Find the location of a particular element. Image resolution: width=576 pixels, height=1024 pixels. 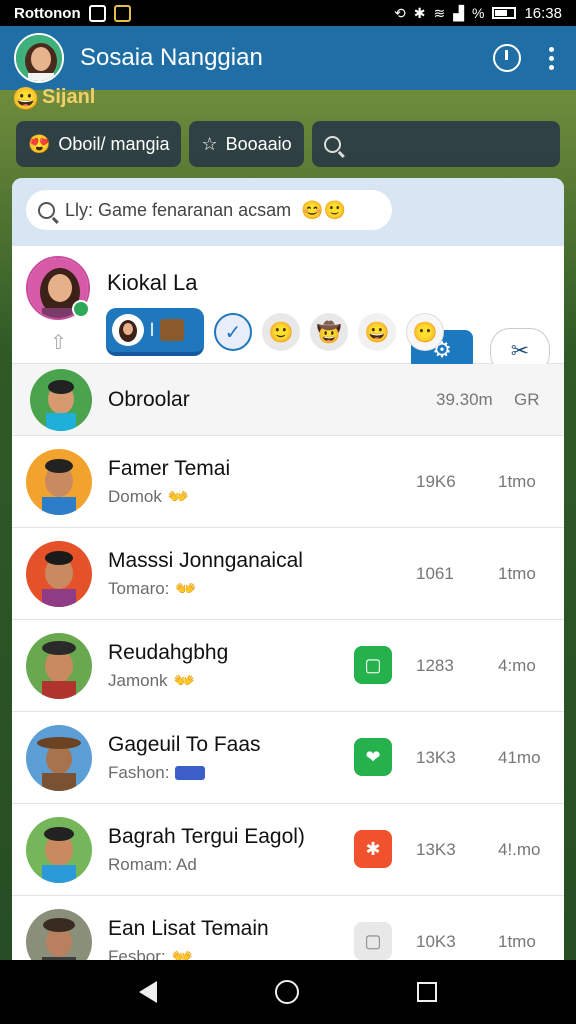

profile-name: Kiokal La is located at coordinates (152, 282).